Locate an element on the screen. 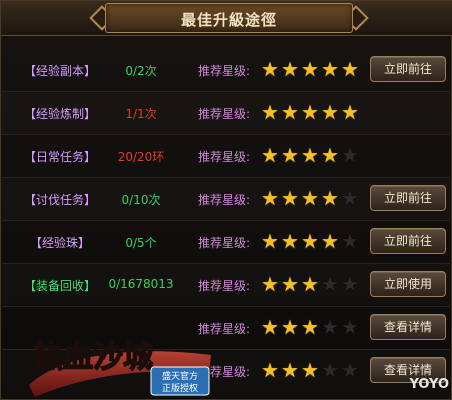 Image resolution: width=452 pixels, height=400 pixels. table-row: 【经验珠】 0/5个 推荐星级: ★ ★ ★ ★ ★ 立即前往 is located at coordinates (227, 242).